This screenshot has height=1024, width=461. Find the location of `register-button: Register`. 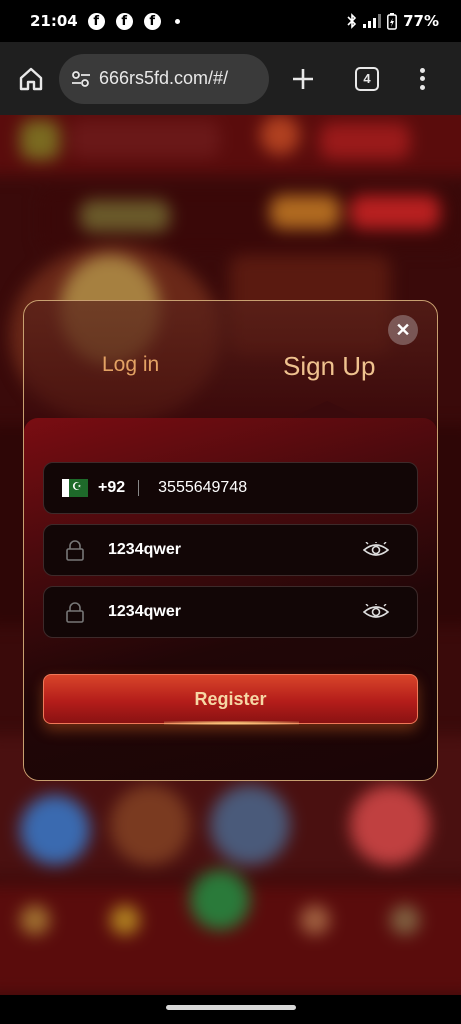

register-button: Register is located at coordinates (230, 699).